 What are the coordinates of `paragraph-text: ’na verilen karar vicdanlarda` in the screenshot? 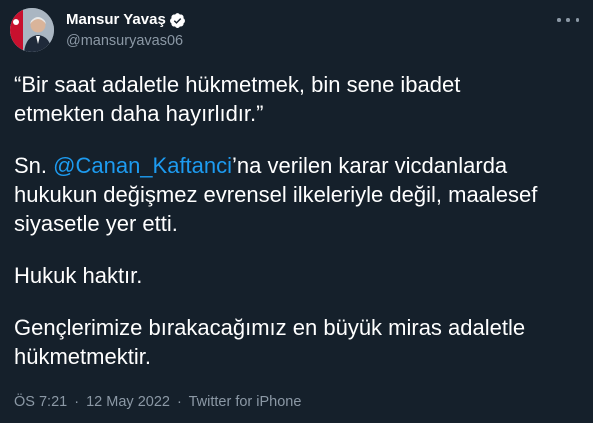 It's located at (370, 165).